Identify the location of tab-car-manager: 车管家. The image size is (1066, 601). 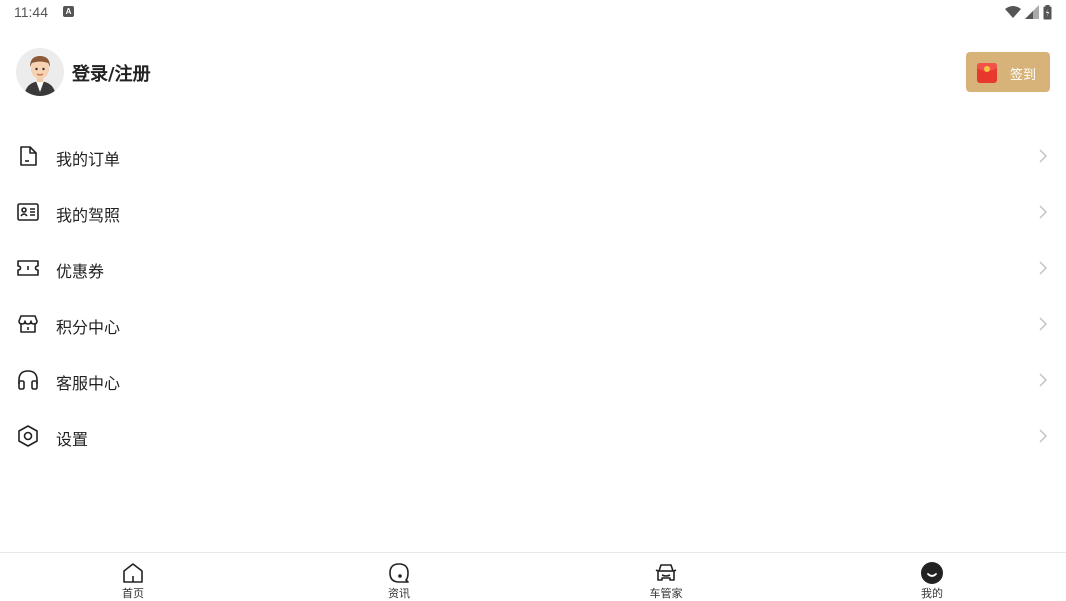
(666, 577).